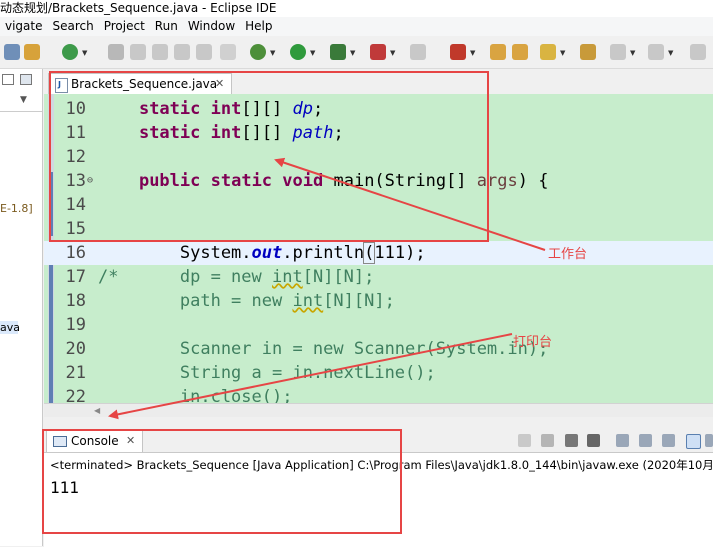 The image size is (713, 547). What do you see at coordinates (298, 52) in the screenshot?
I see `run-icon` at bounding box center [298, 52].